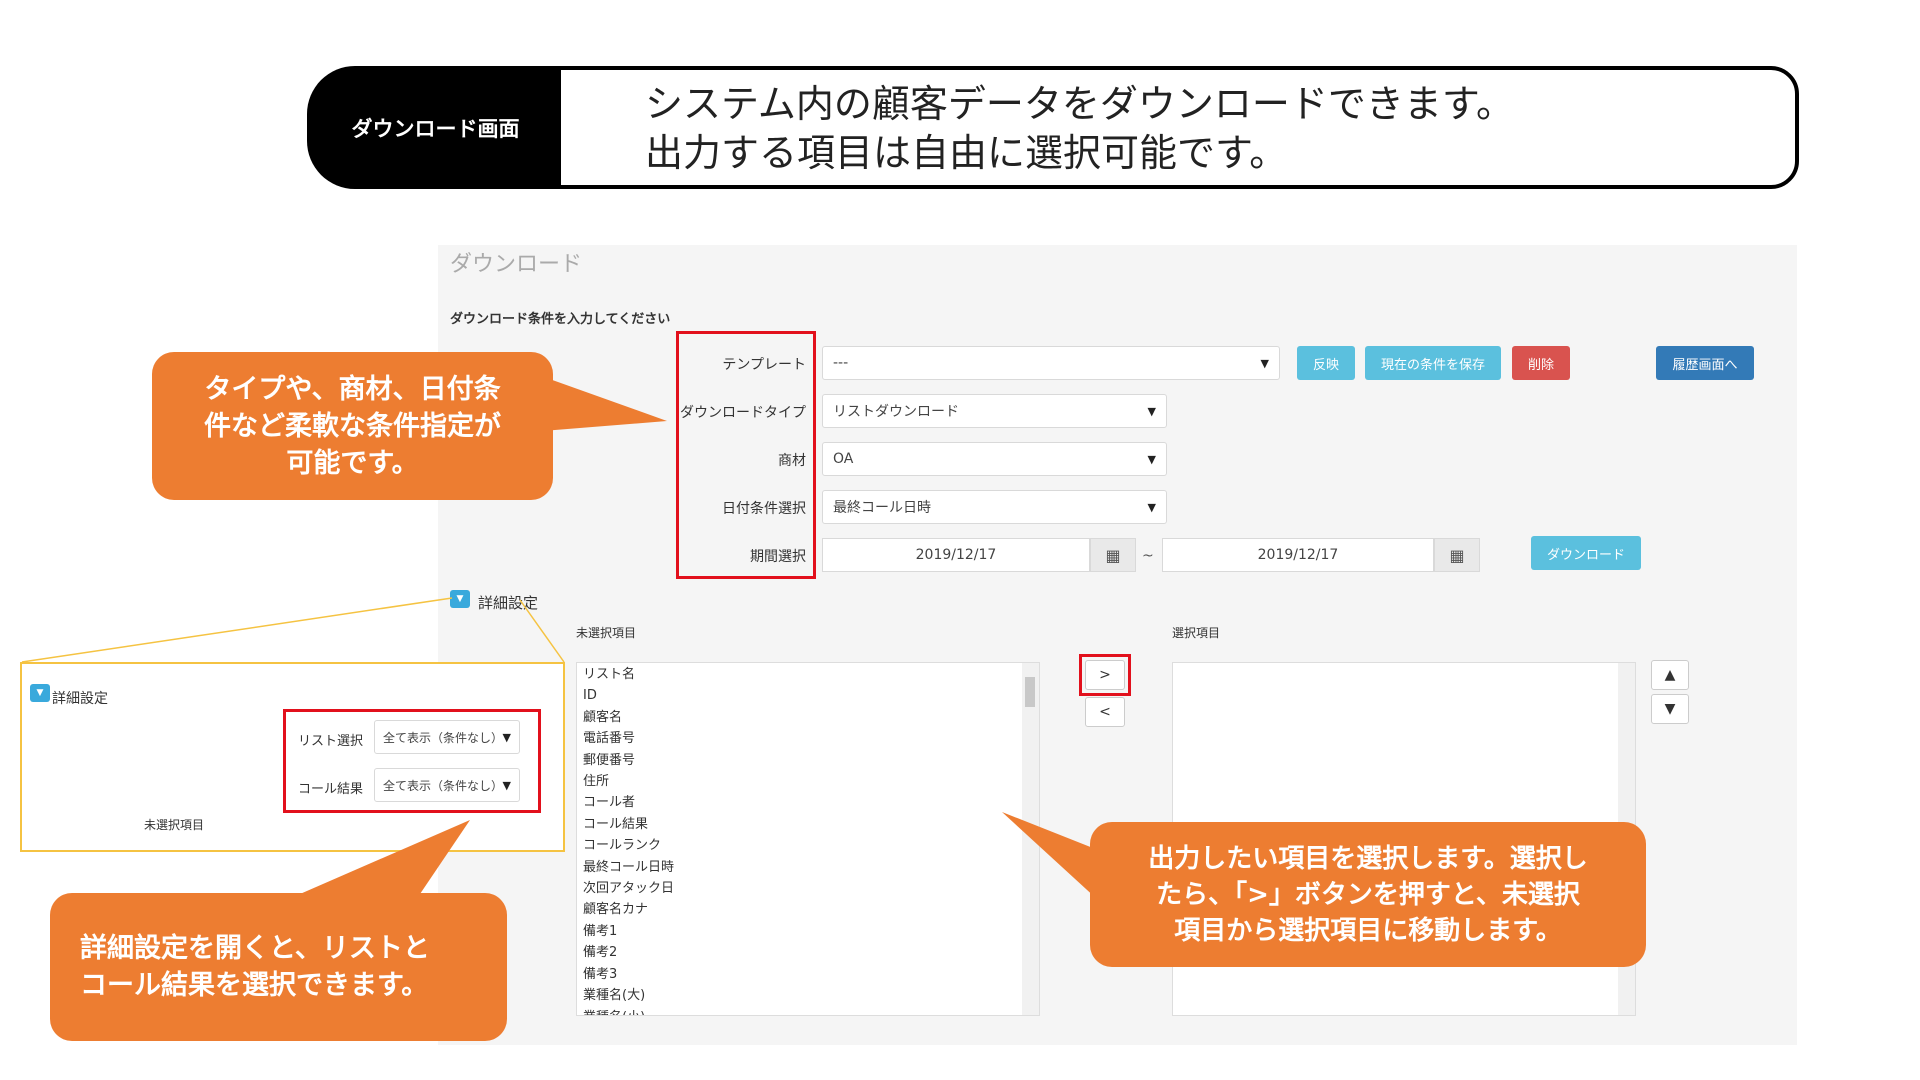 The width and height of the screenshot is (1920, 1080). I want to click on callout-detail-line: 詳細設定を開くと、リストと, so click(255, 948).